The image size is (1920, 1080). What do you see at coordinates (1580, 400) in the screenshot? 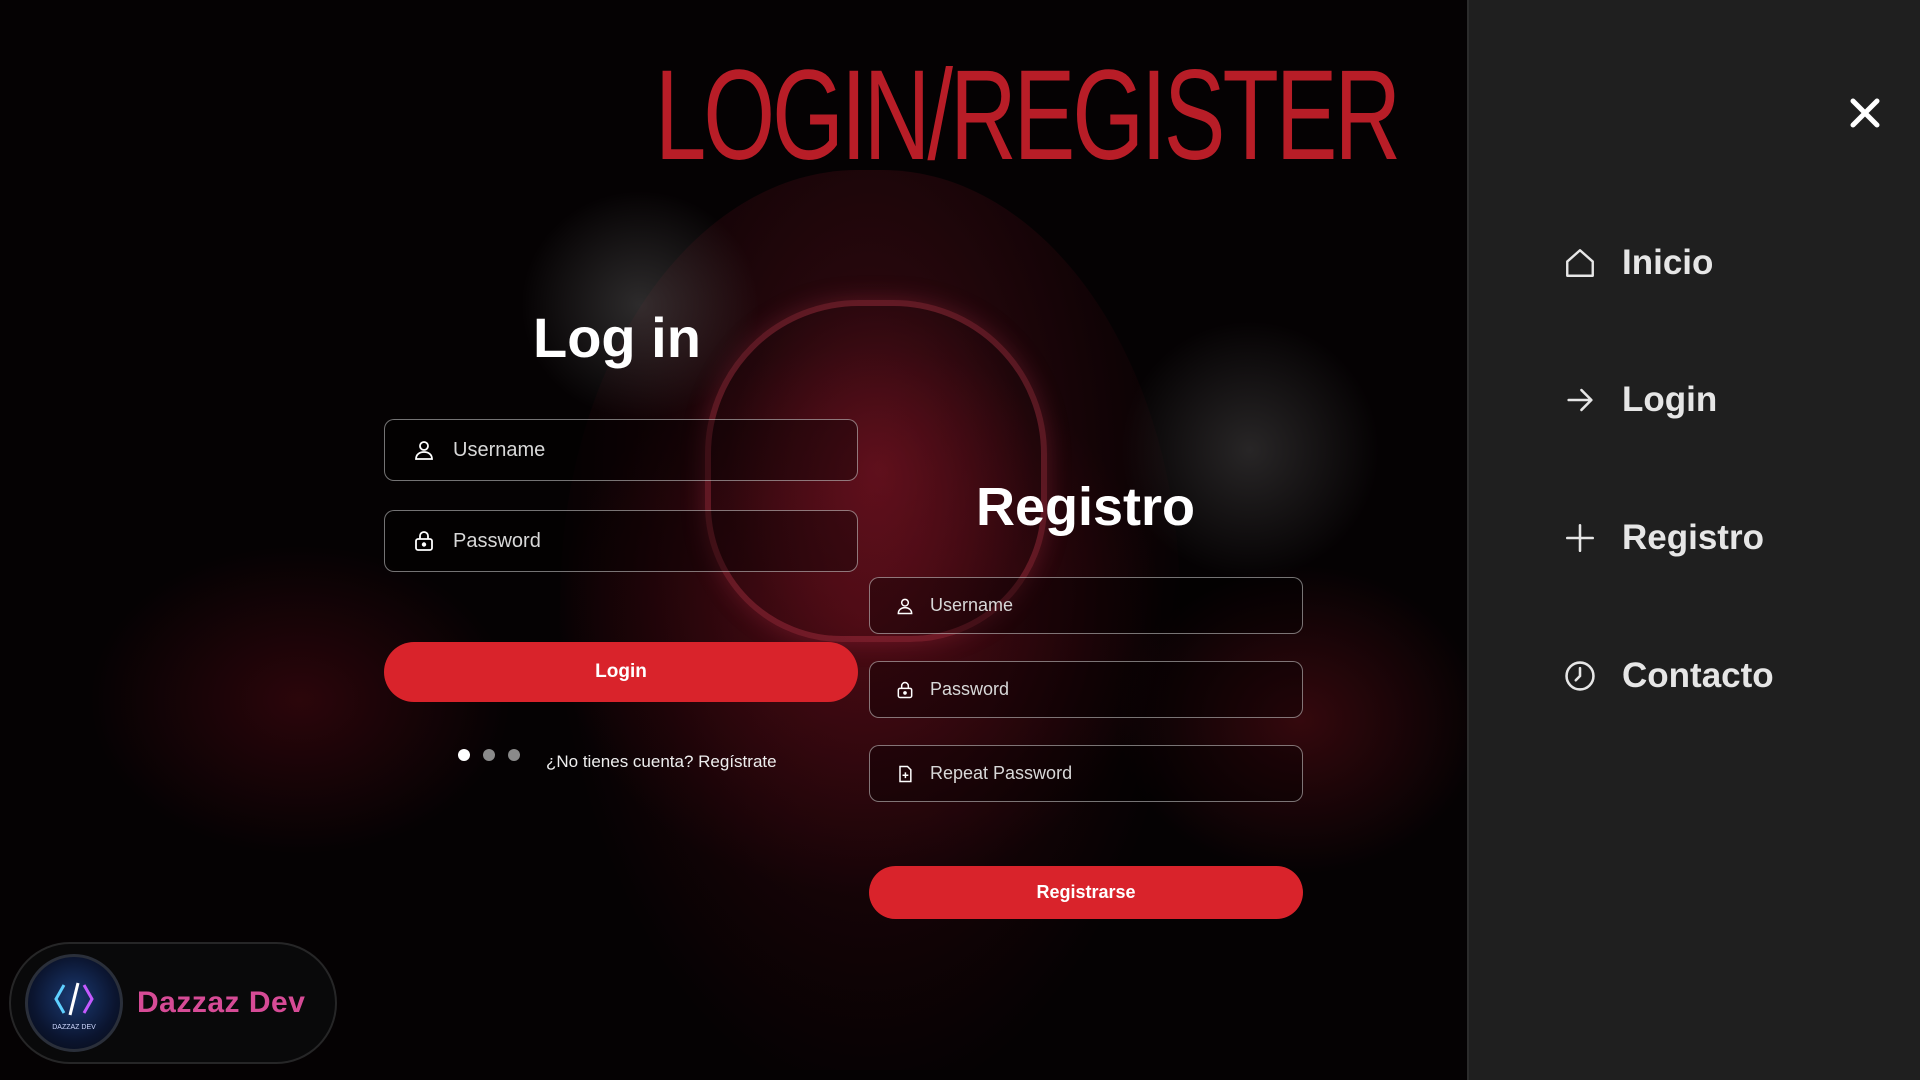
I see `arrow-right-icon` at bounding box center [1580, 400].